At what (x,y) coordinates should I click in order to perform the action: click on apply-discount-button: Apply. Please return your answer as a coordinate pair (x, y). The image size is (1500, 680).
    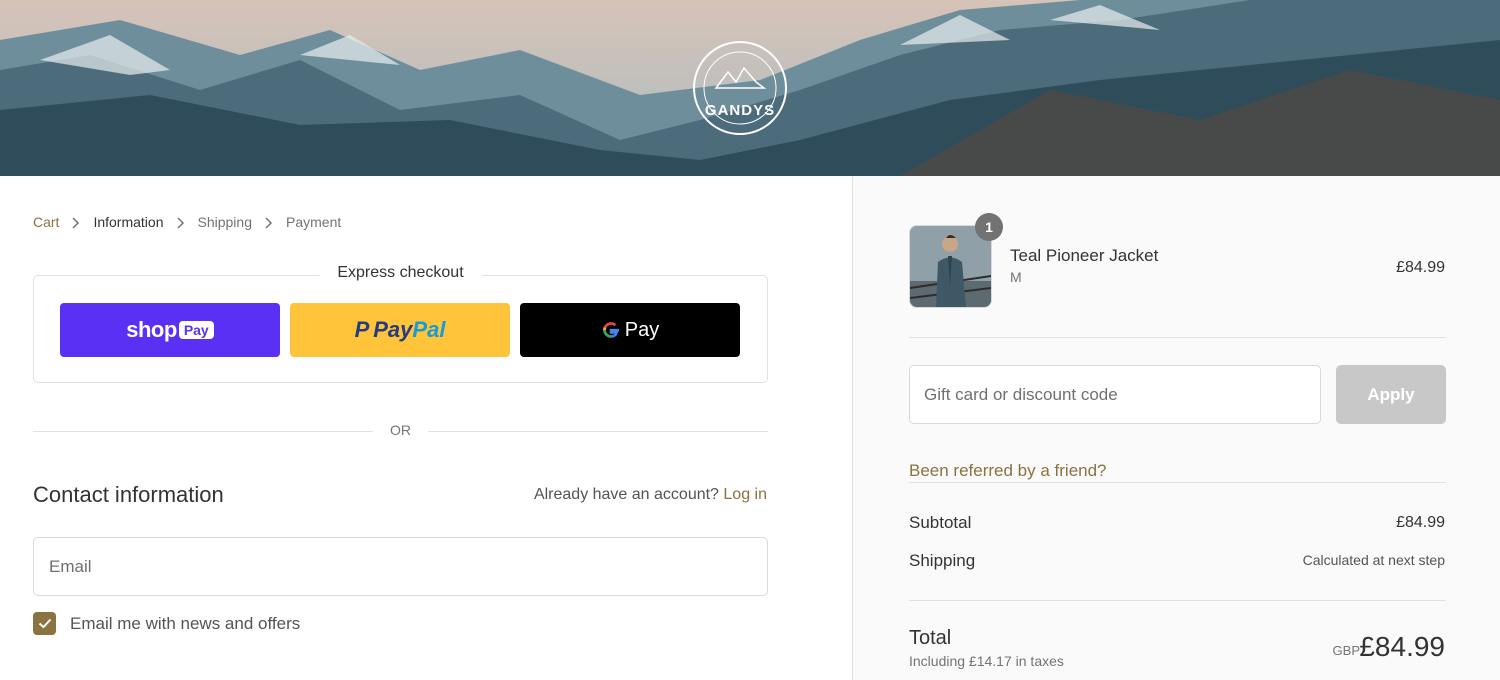
    Looking at the image, I should click on (1391, 394).